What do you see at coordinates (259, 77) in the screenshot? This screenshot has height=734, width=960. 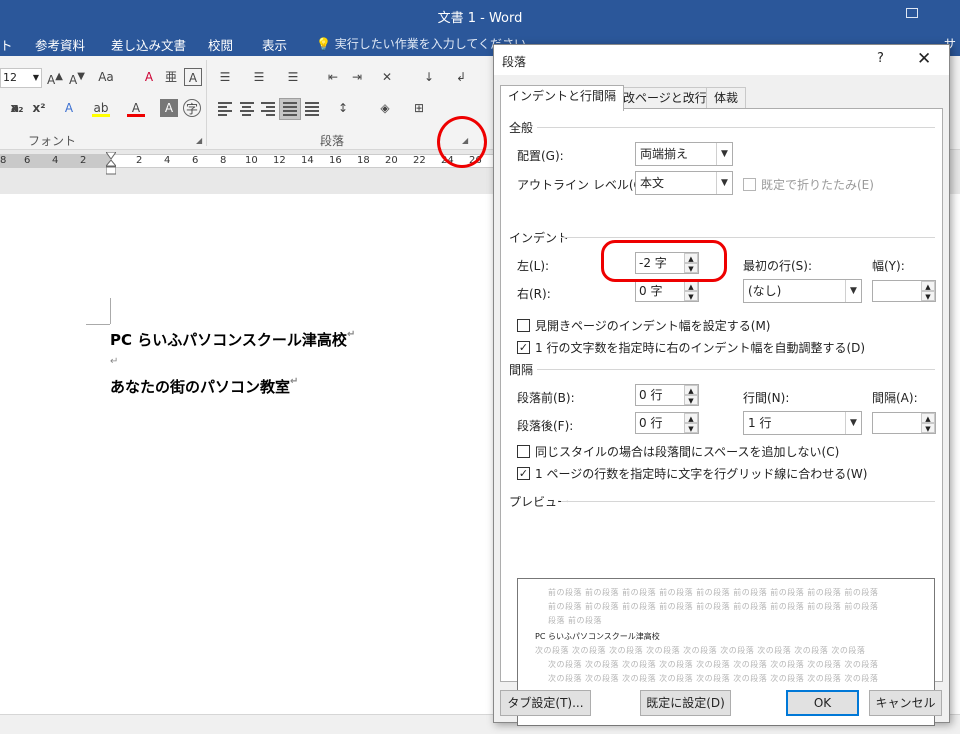 I see `numbering-icon: ☰` at bounding box center [259, 77].